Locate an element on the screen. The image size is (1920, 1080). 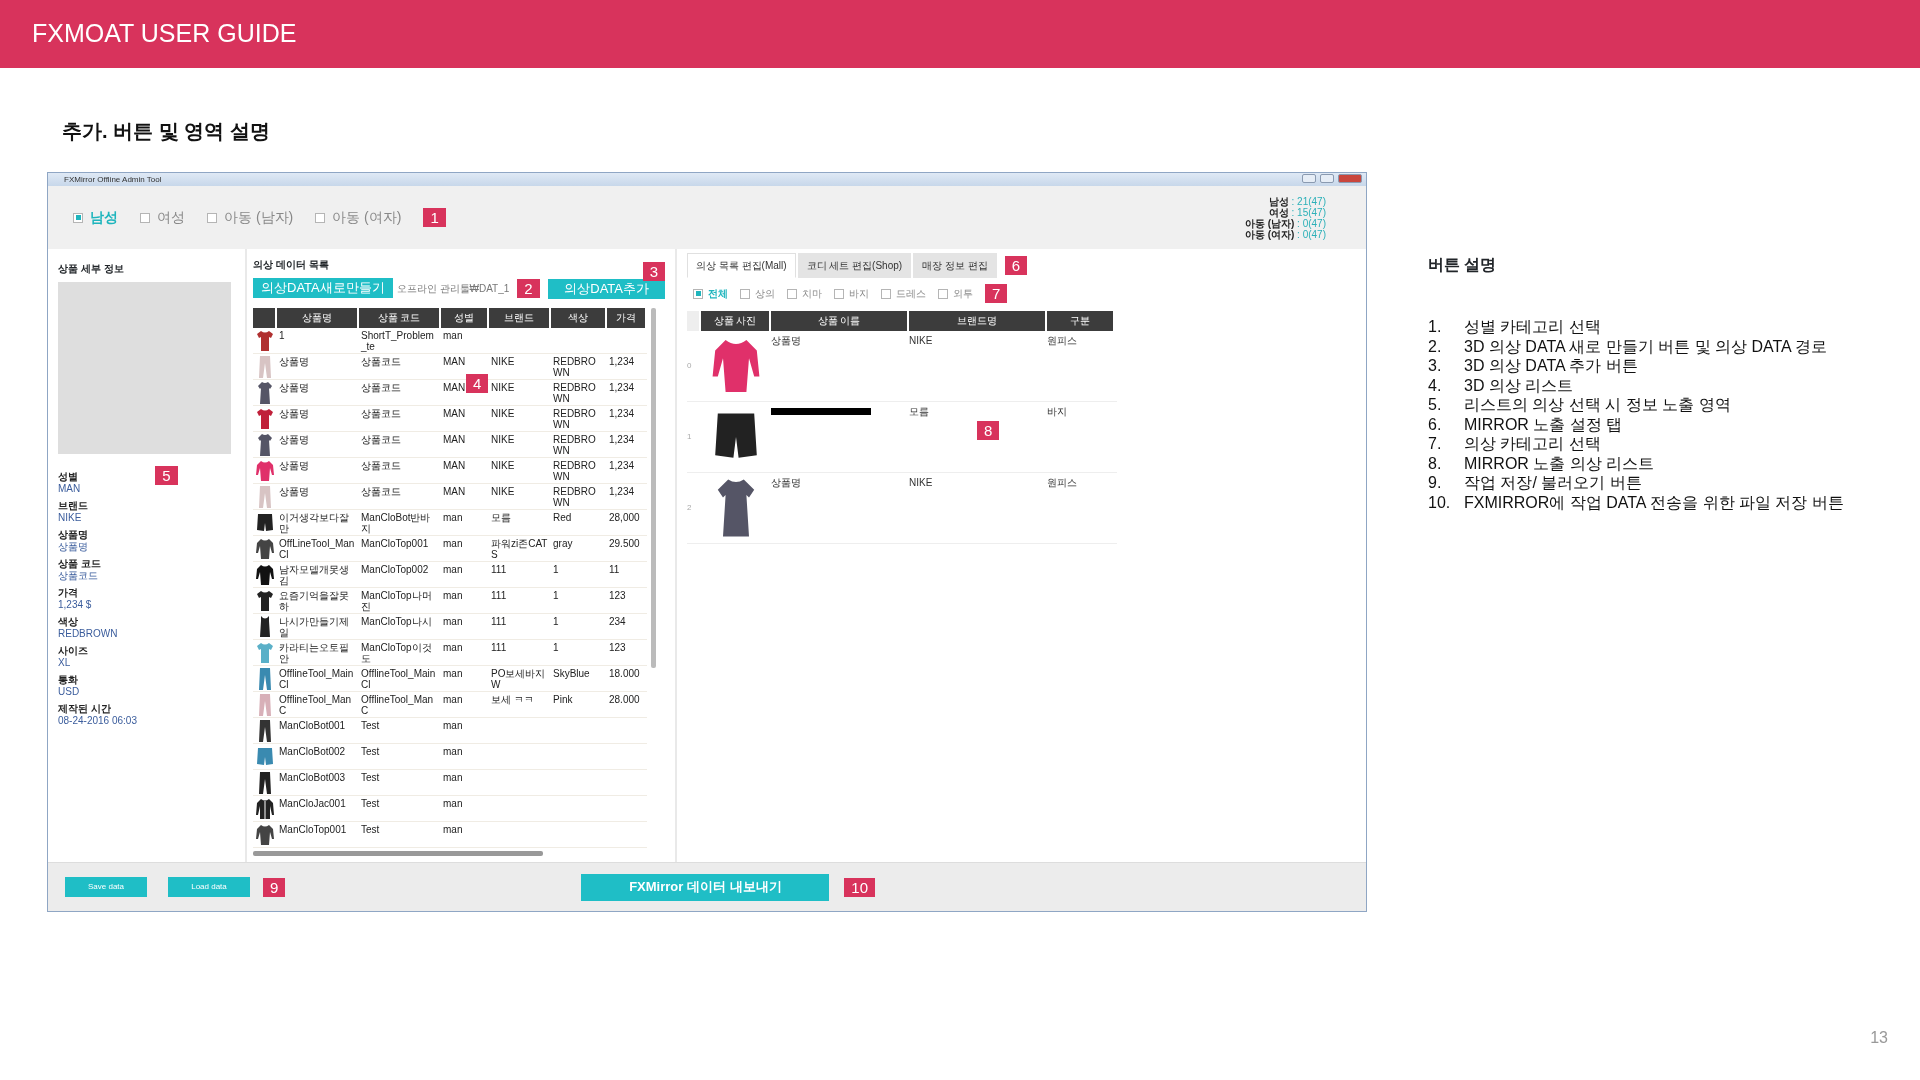
table-row: 카라티는오토필안 ManCloTop이것도 man 111 1 123 is located at coordinates (450, 653).